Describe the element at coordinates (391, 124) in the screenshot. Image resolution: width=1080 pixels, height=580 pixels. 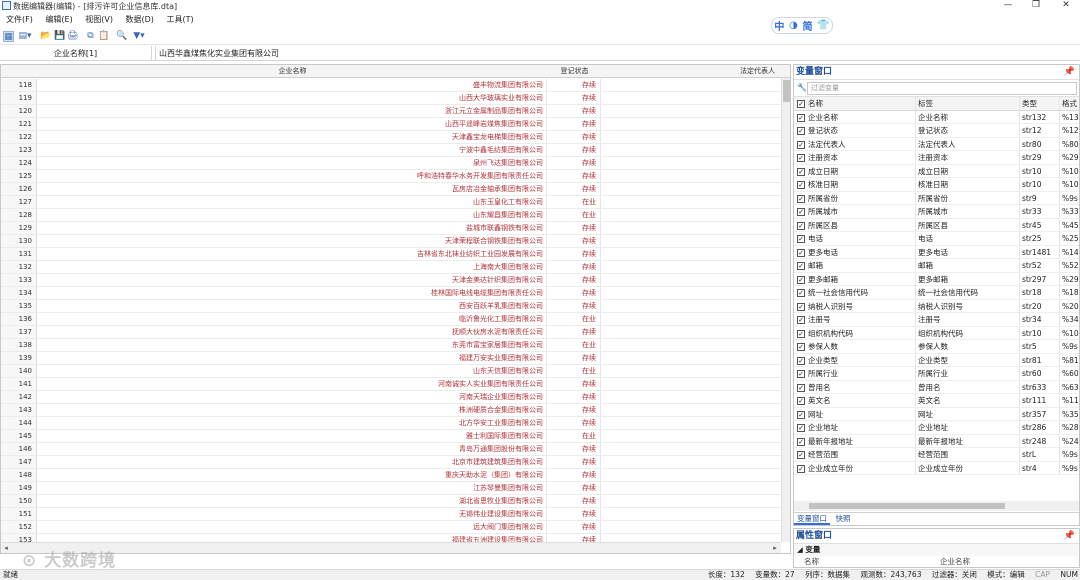
I see `table-row: 121 山西平遥峰岩煤焦集团有限公司 存续` at that location.